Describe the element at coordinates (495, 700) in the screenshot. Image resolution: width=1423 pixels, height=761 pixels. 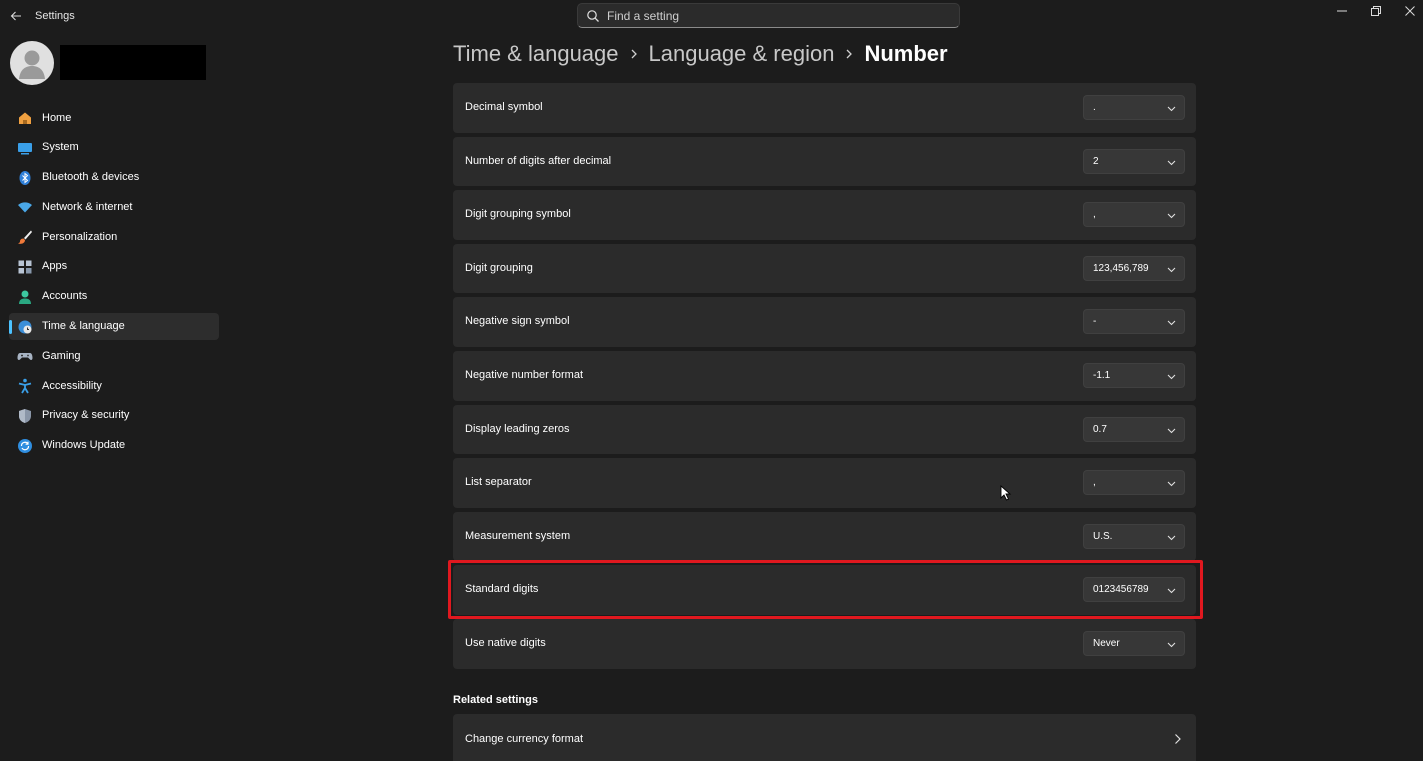
I see `related-settings-heading: Related settings` at that location.